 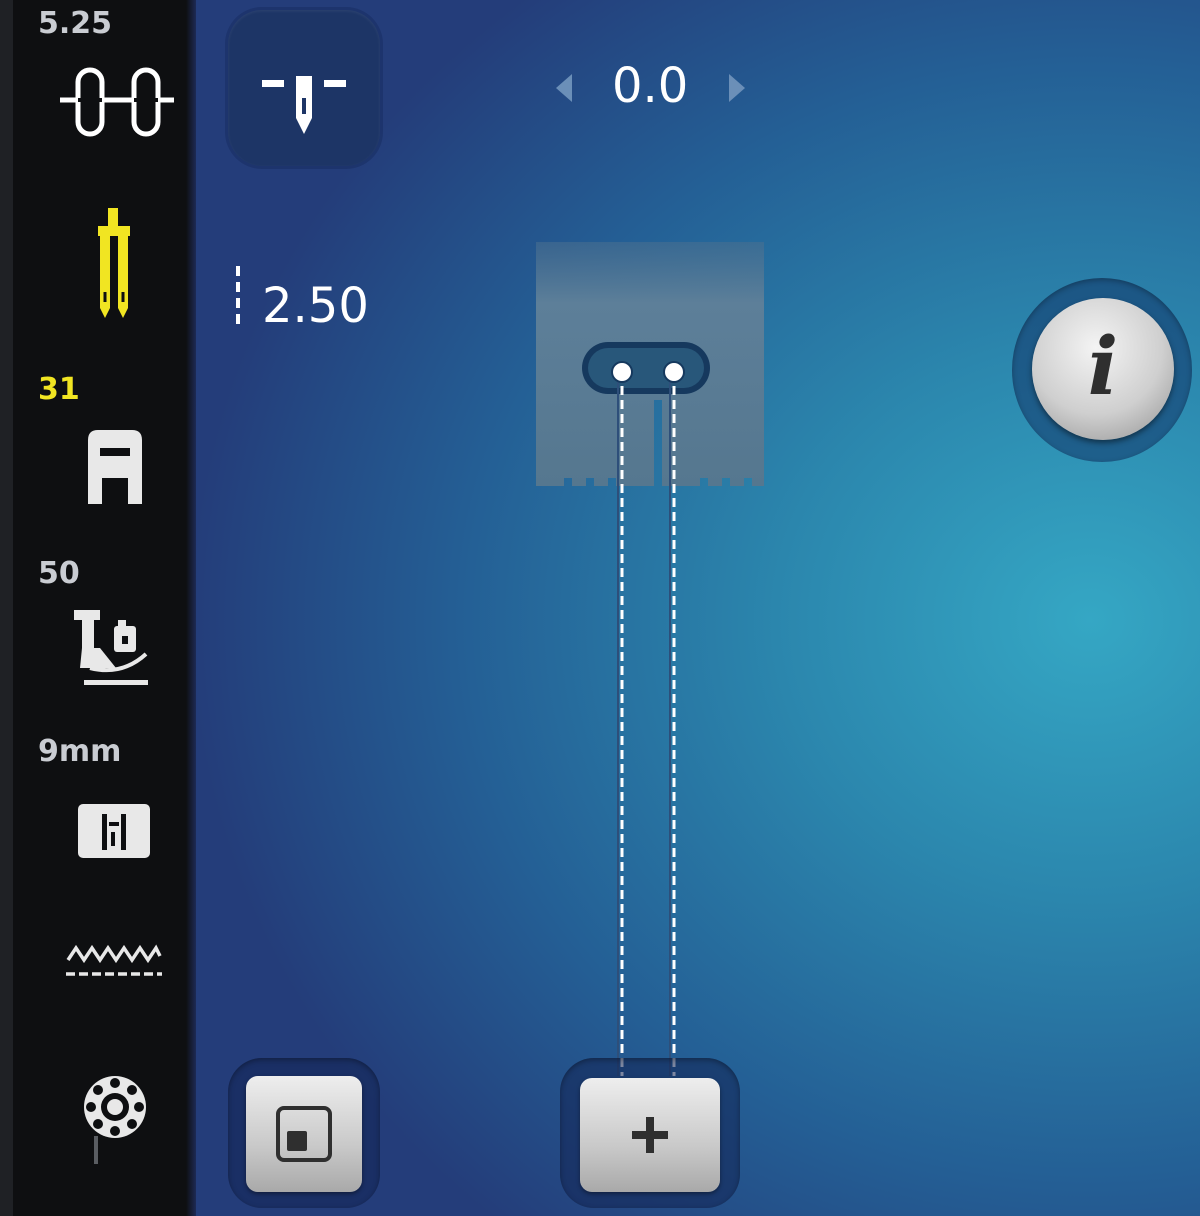 What do you see at coordinates (6, 608) in the screenshot?
I see `sidebar-edge` at bounding box center [6, 608].